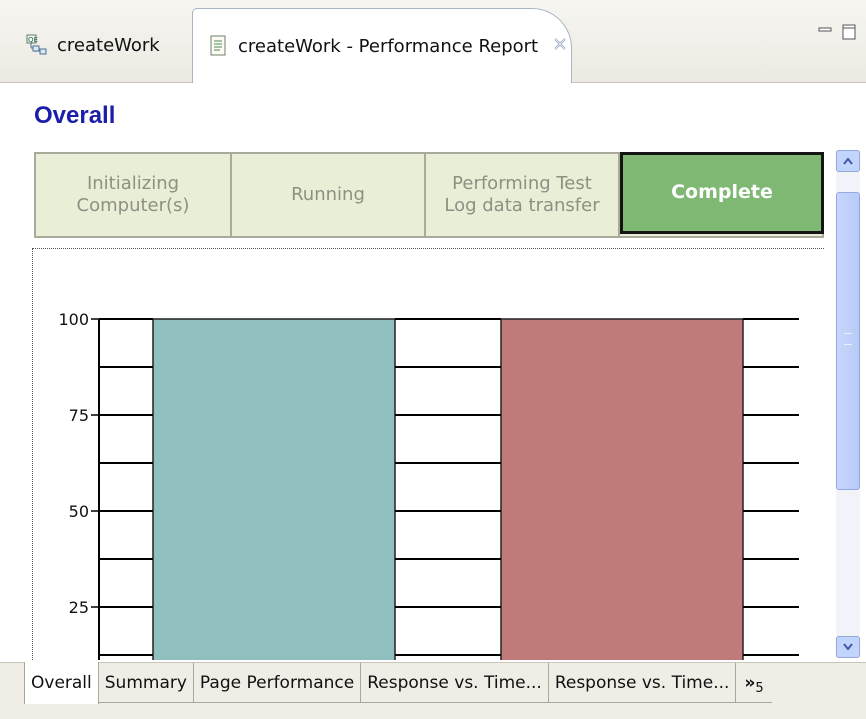 The width and height of the screenshot is (866, 719). Describe the element at coordinates (329, 195) in the screenshot. I see `stage-running: Running` at that location.